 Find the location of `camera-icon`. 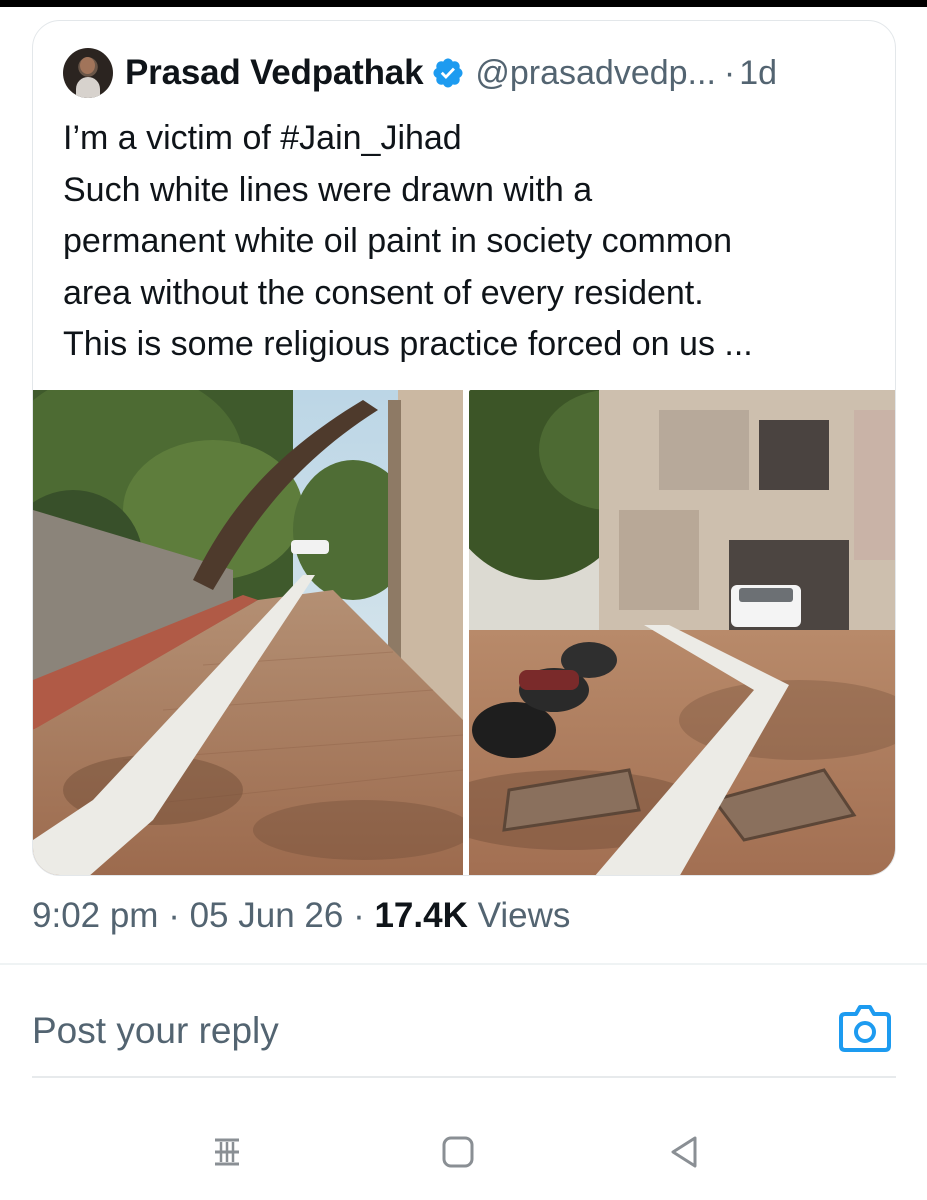

camera-icon is located at coordinates (865, 1028).